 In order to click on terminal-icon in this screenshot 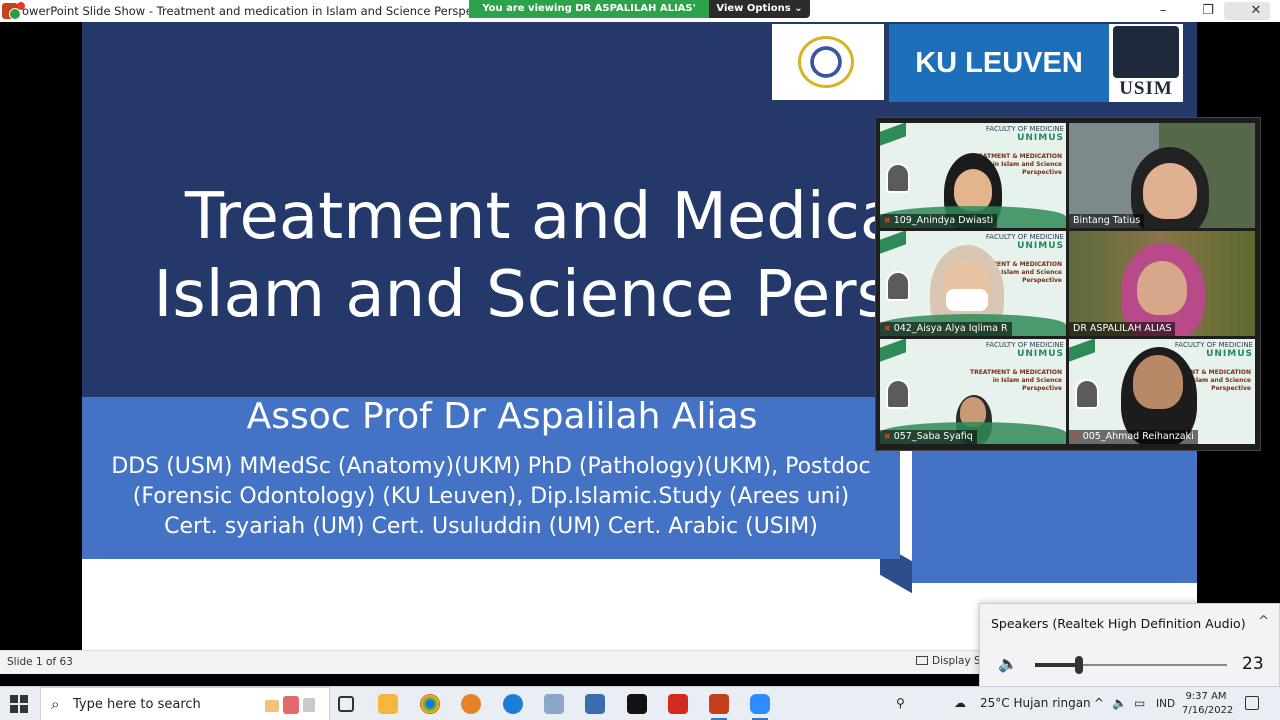, I will do `click(637, 704)`.